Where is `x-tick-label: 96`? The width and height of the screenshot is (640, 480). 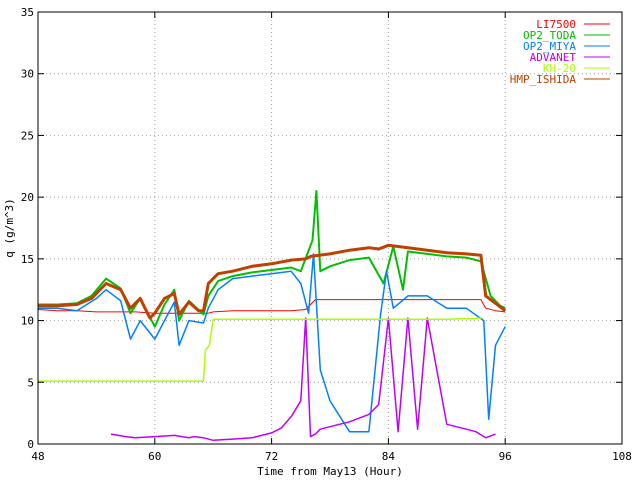
x-tick-label: 96 is located at coordinates (505, 456).